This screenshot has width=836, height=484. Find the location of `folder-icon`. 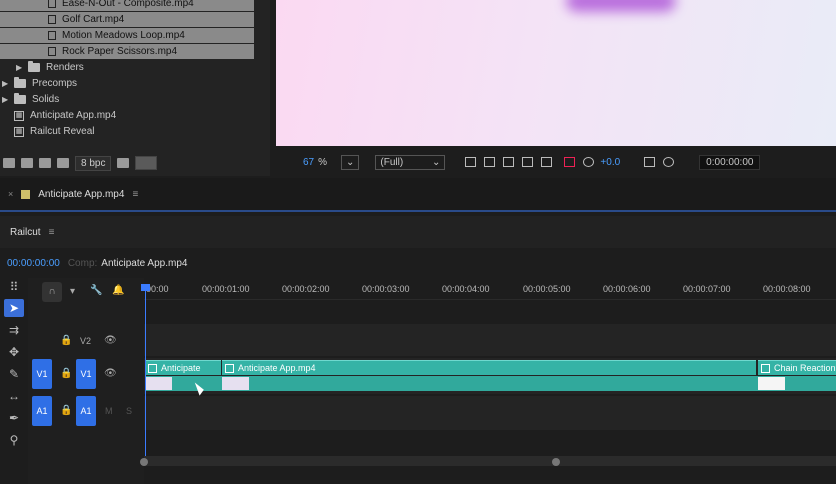

folder-icon is located at coordinates (20, 82).